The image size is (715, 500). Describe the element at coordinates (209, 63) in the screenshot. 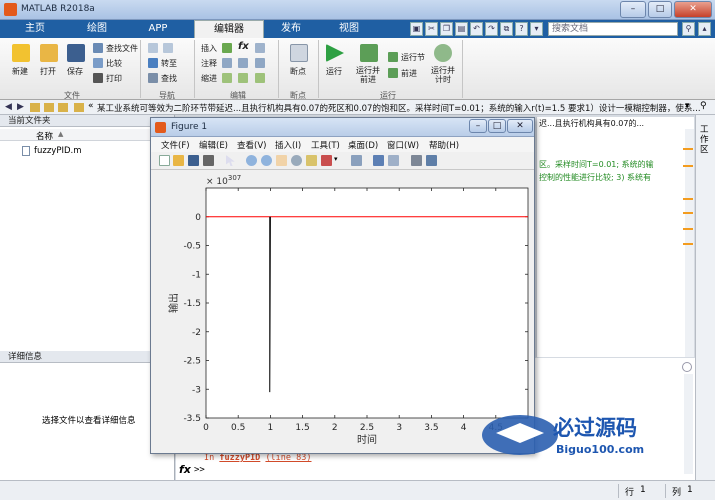

I see `comment-button: 注释` at that location.